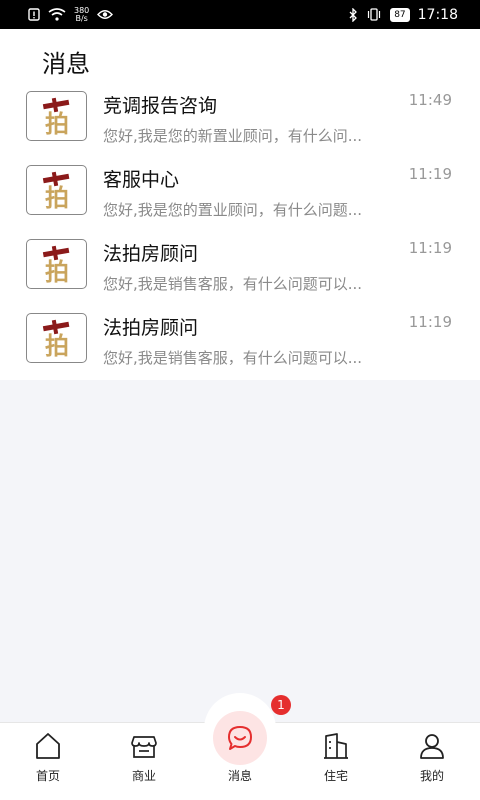 Image resolution: width=480 pixels, height=800 pixels. Describe the element at coordinates (281, 705) in the screenshot. I see `unread-badge: 1` at that location.